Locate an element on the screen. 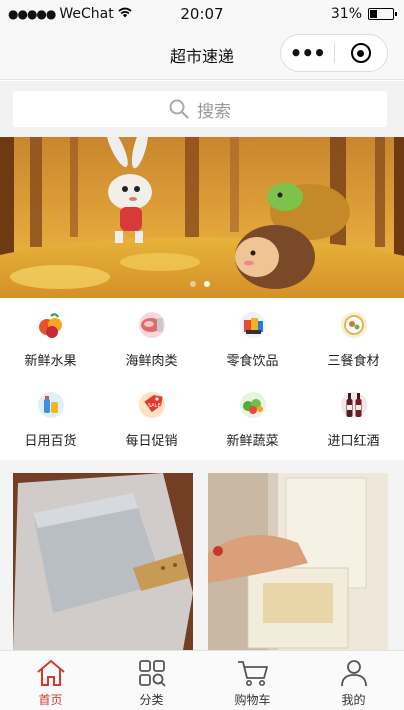 This screenshot has width=404, height=710. category-label: 每日促销 is located at coordinates (151, 441).